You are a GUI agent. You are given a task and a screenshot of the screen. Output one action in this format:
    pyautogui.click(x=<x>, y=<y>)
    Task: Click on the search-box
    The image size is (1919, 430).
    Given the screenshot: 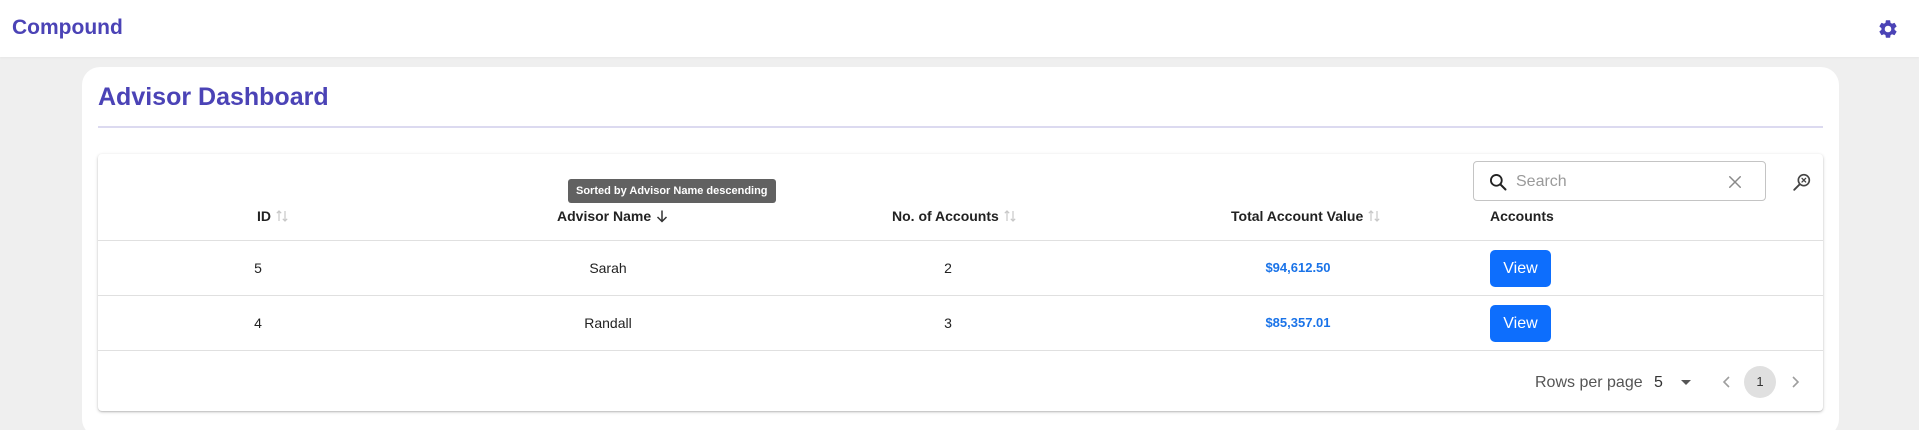 What is the action you would take?
    pyautogui.click(x=1619, y=181)
    